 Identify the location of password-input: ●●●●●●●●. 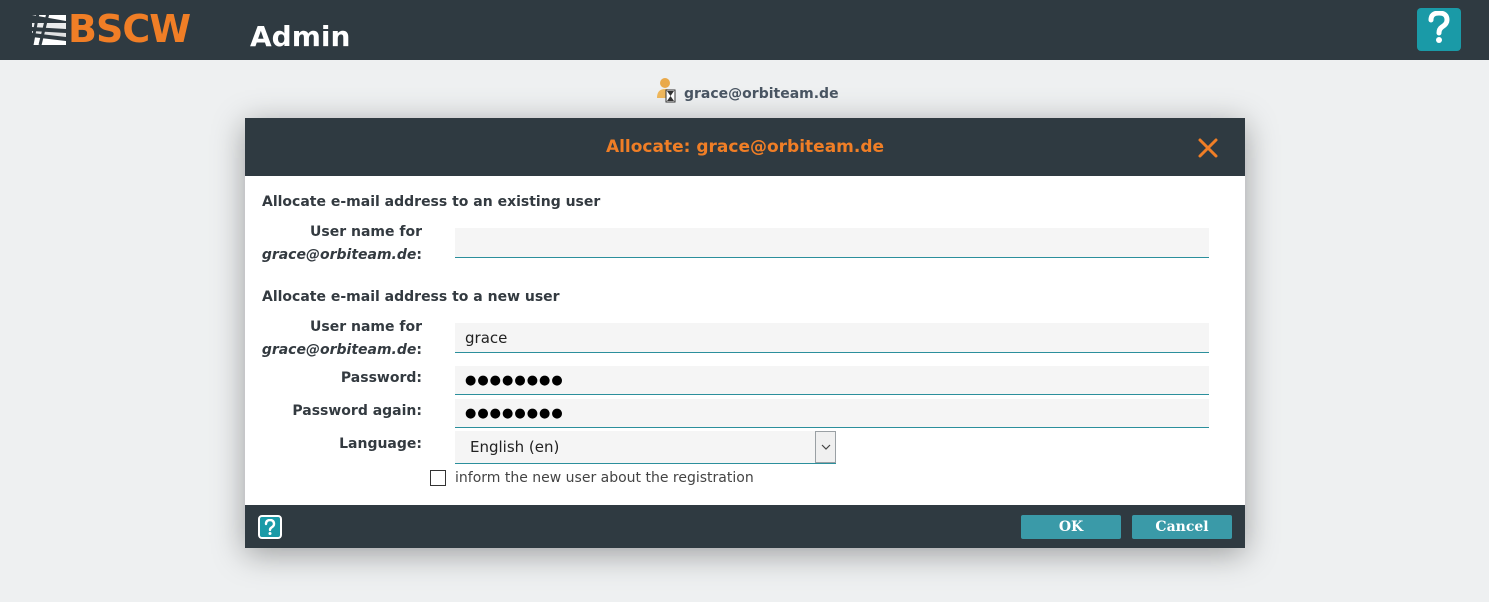
(832, 380).